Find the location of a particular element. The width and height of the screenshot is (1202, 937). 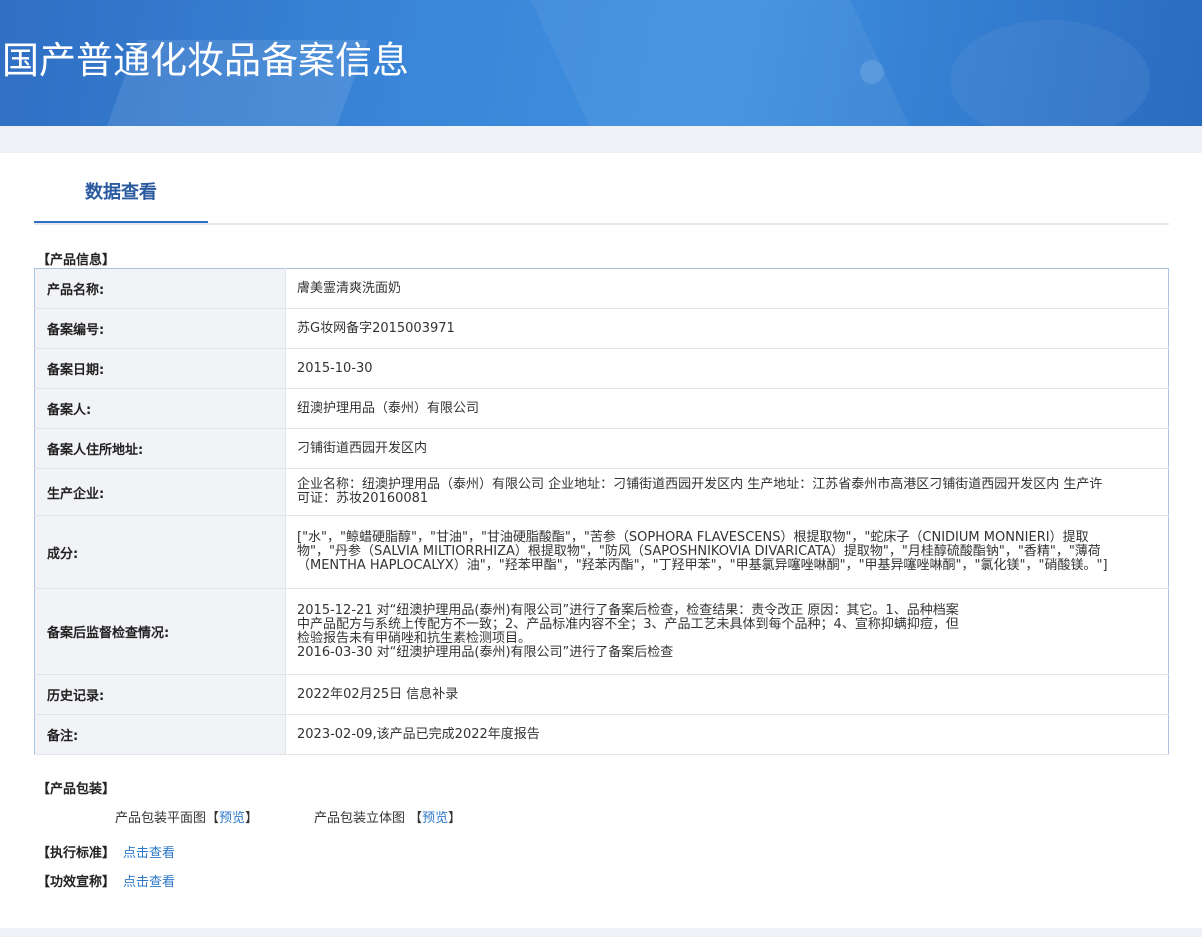

packaging-flat-preview-link: 预览 is located at coordinates (232, 818).